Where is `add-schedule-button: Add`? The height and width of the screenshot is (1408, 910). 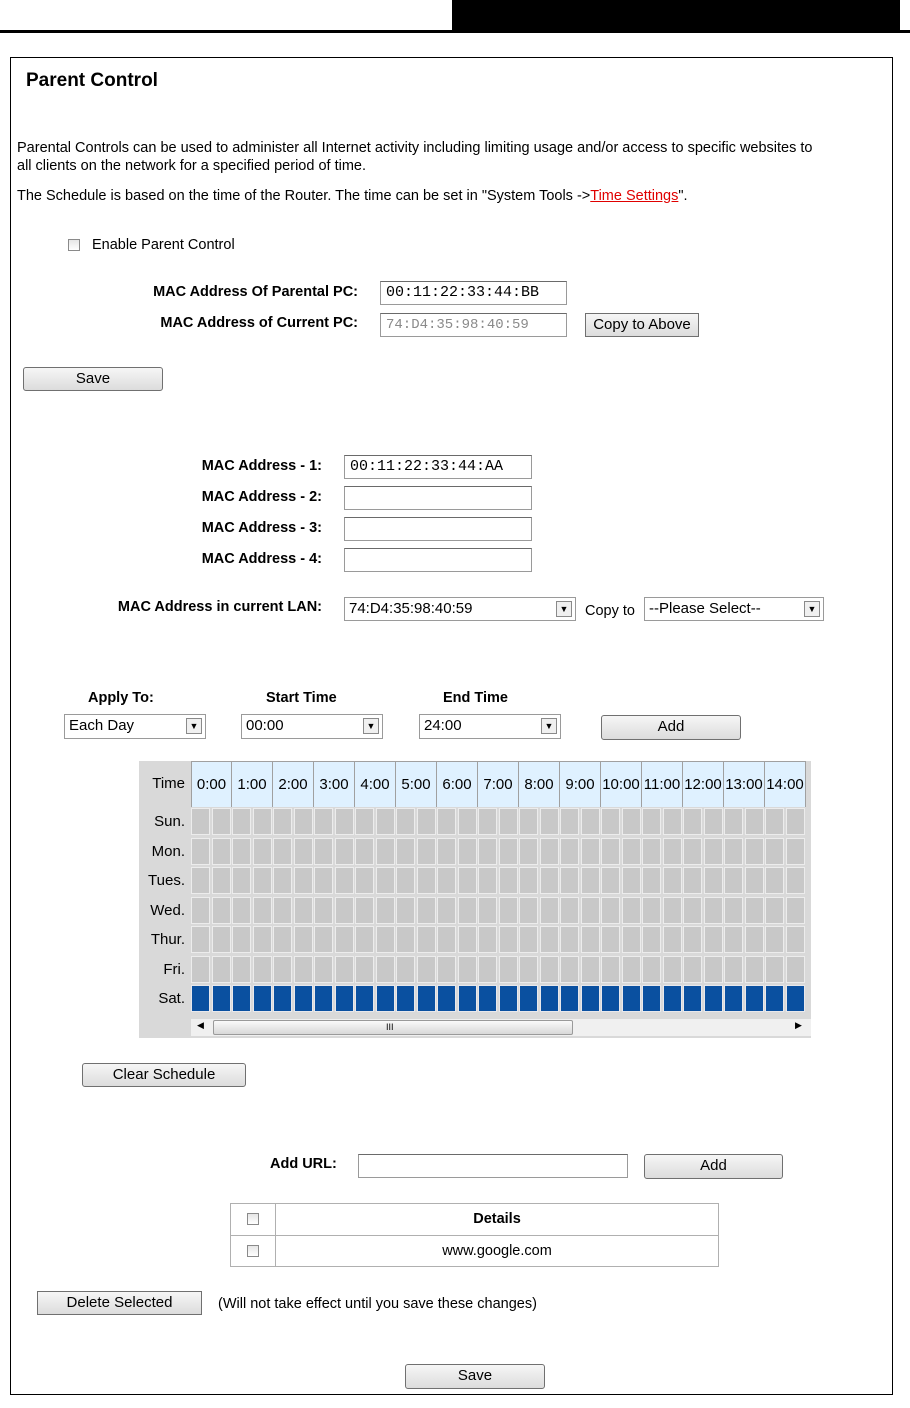
add-schedule-button: Add is located at coordinates (671, 727).